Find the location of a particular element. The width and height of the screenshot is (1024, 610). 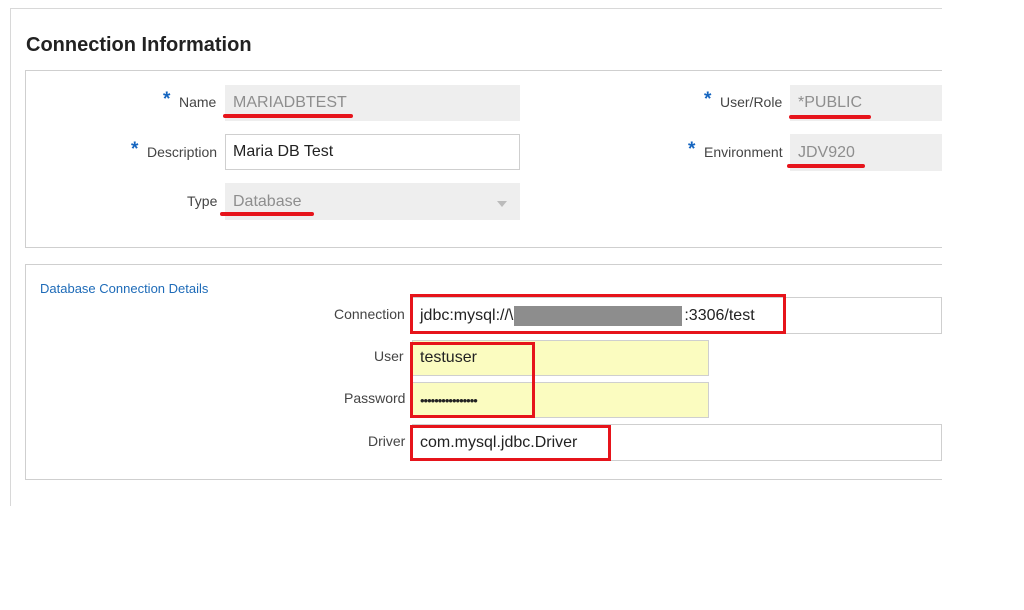

description-label: Description is located at coordinates (182, 152).